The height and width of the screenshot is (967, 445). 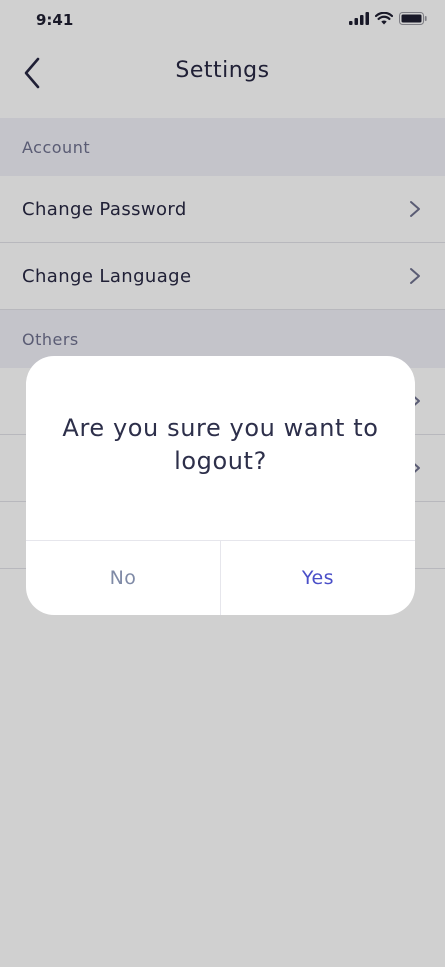 What do you see at coordinates (220, 444) in the screenshot?
I see `dialog-message: Are you sure you want to logout?` at bounding box center [220, 444].